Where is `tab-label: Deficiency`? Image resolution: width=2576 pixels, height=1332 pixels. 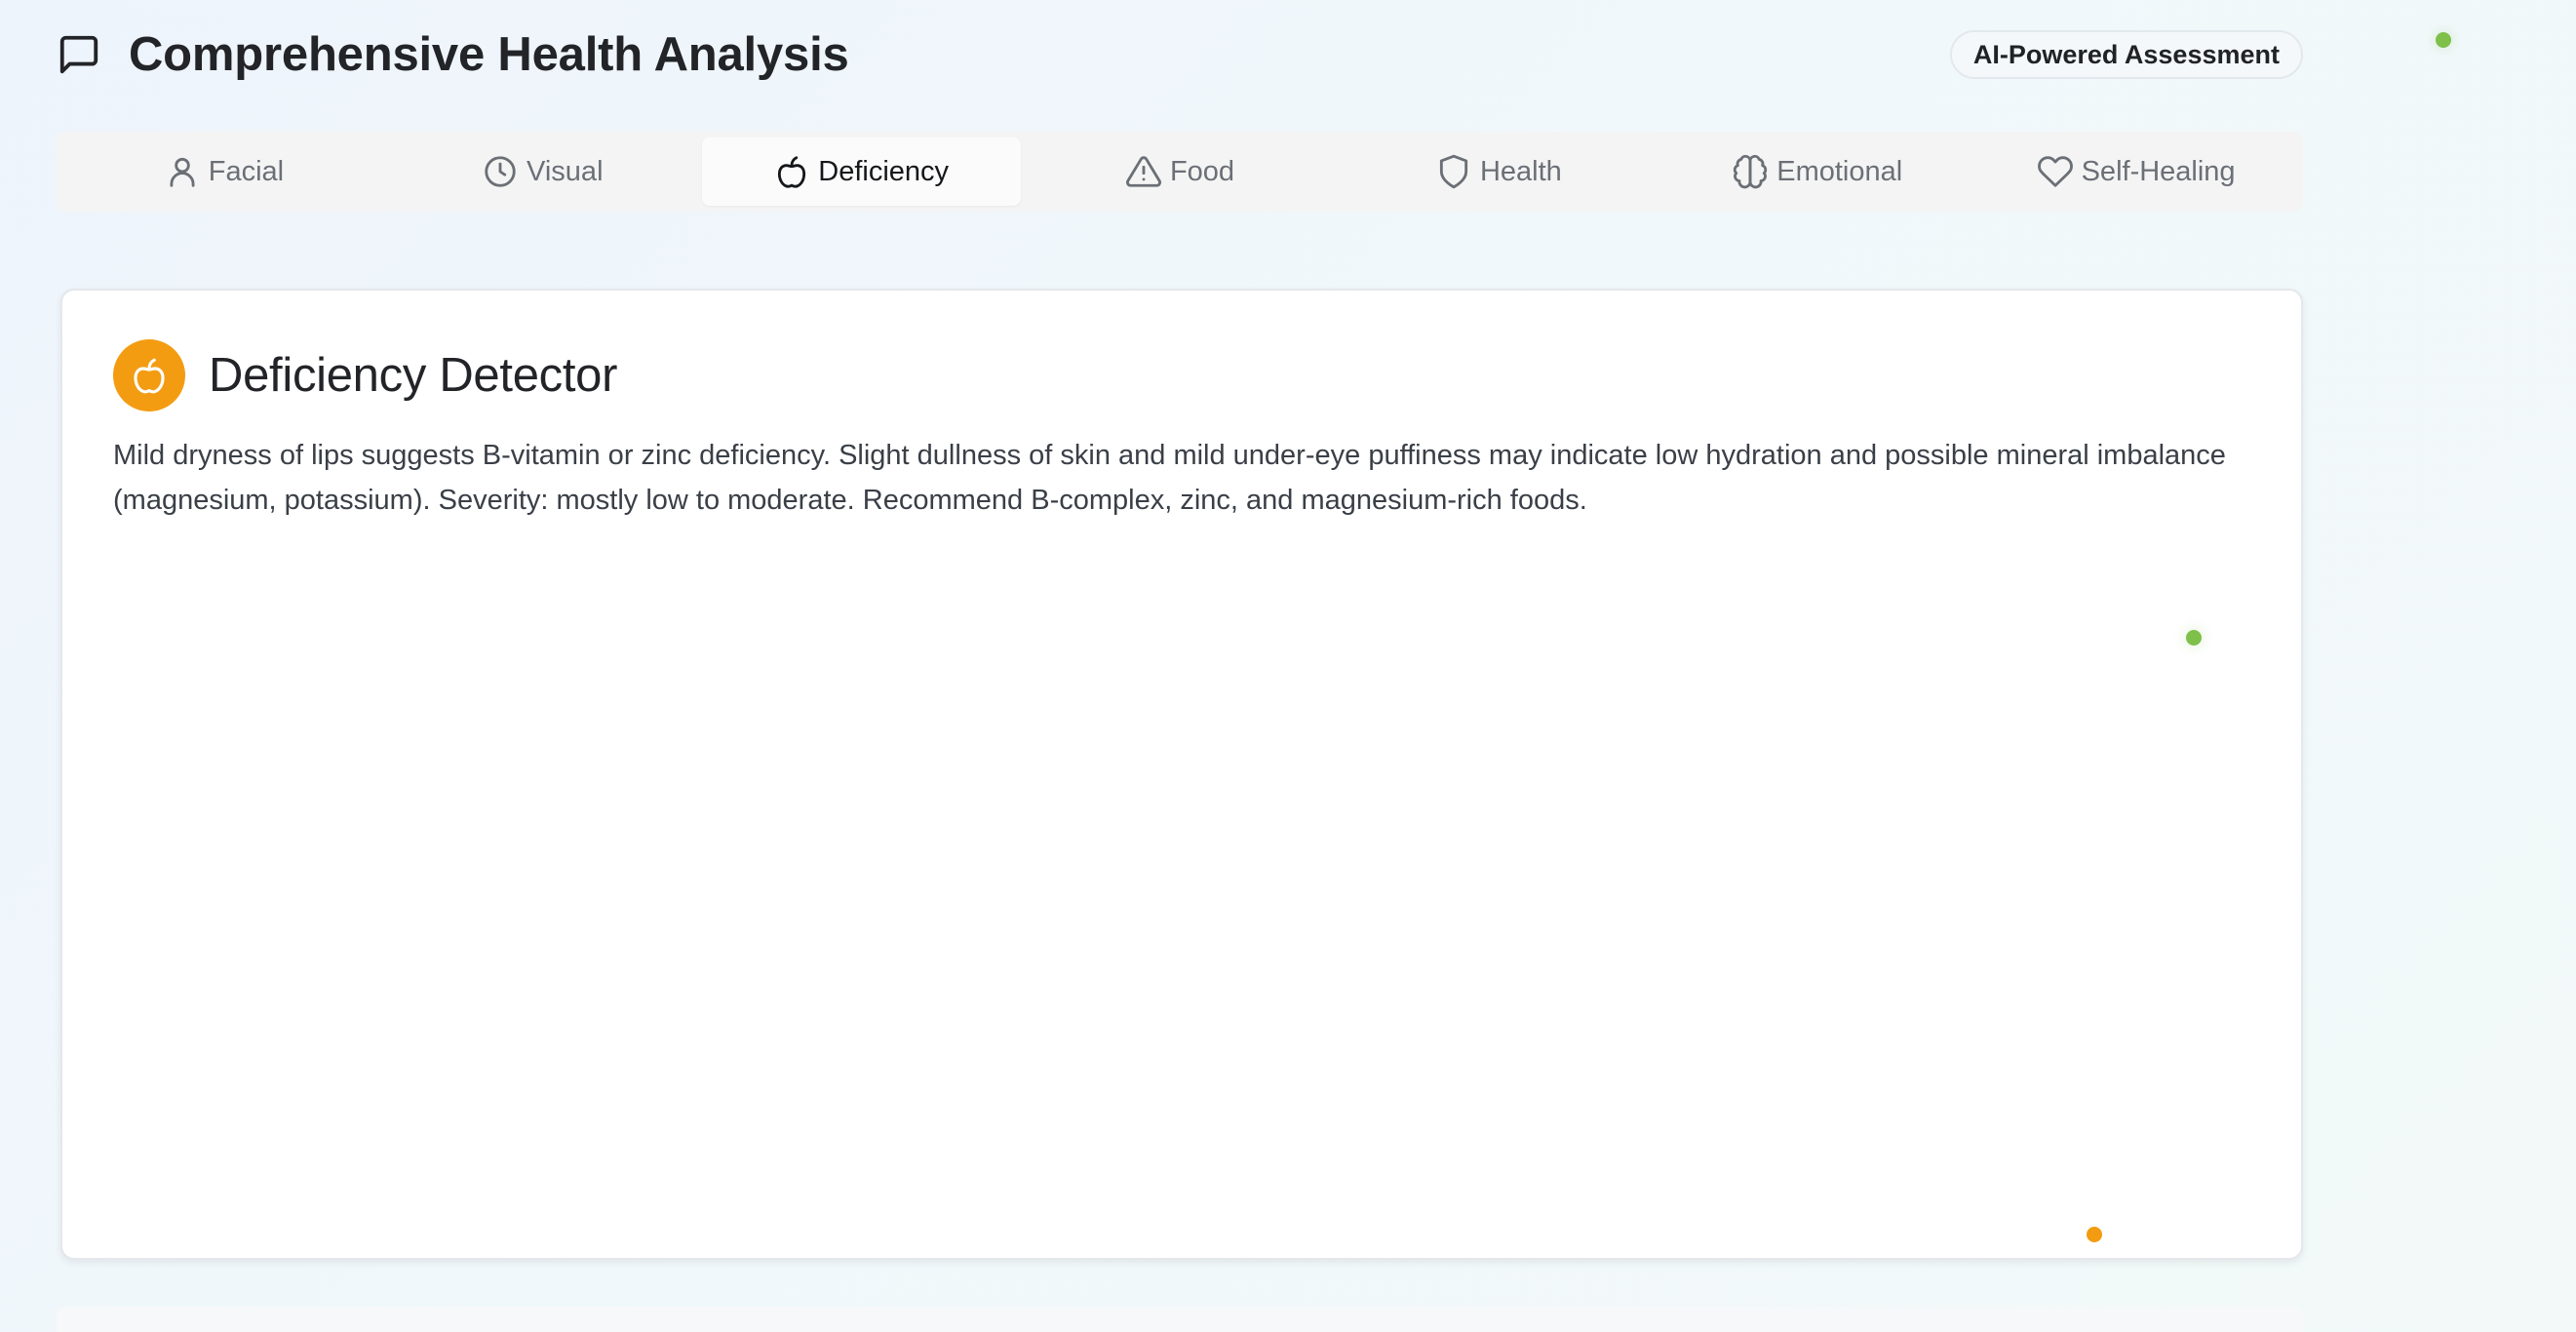
tab-label: Deficiency is located at coordinates (884, 171).